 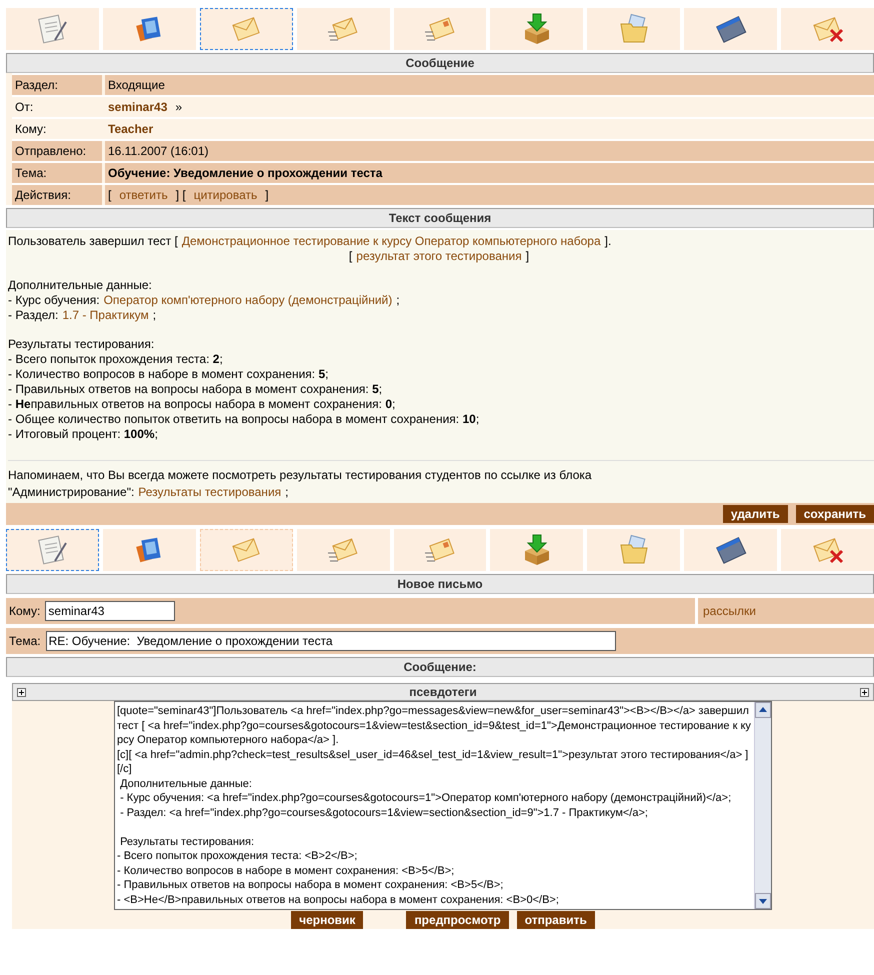 I want to click on mailing-link: рассылки, so click(x=729, y=611).